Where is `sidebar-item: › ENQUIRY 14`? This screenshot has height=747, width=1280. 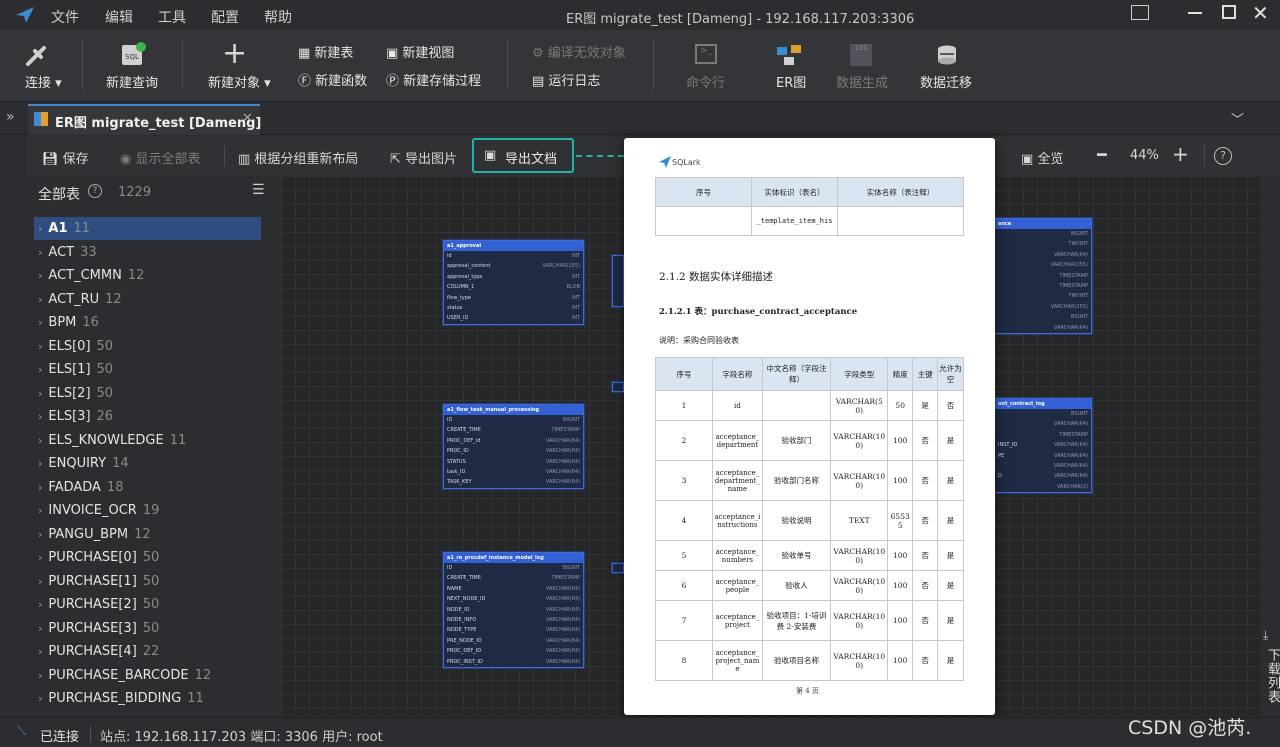 sidebar-item: › ENQUIRY 14 is located at coordinates (83, 463).